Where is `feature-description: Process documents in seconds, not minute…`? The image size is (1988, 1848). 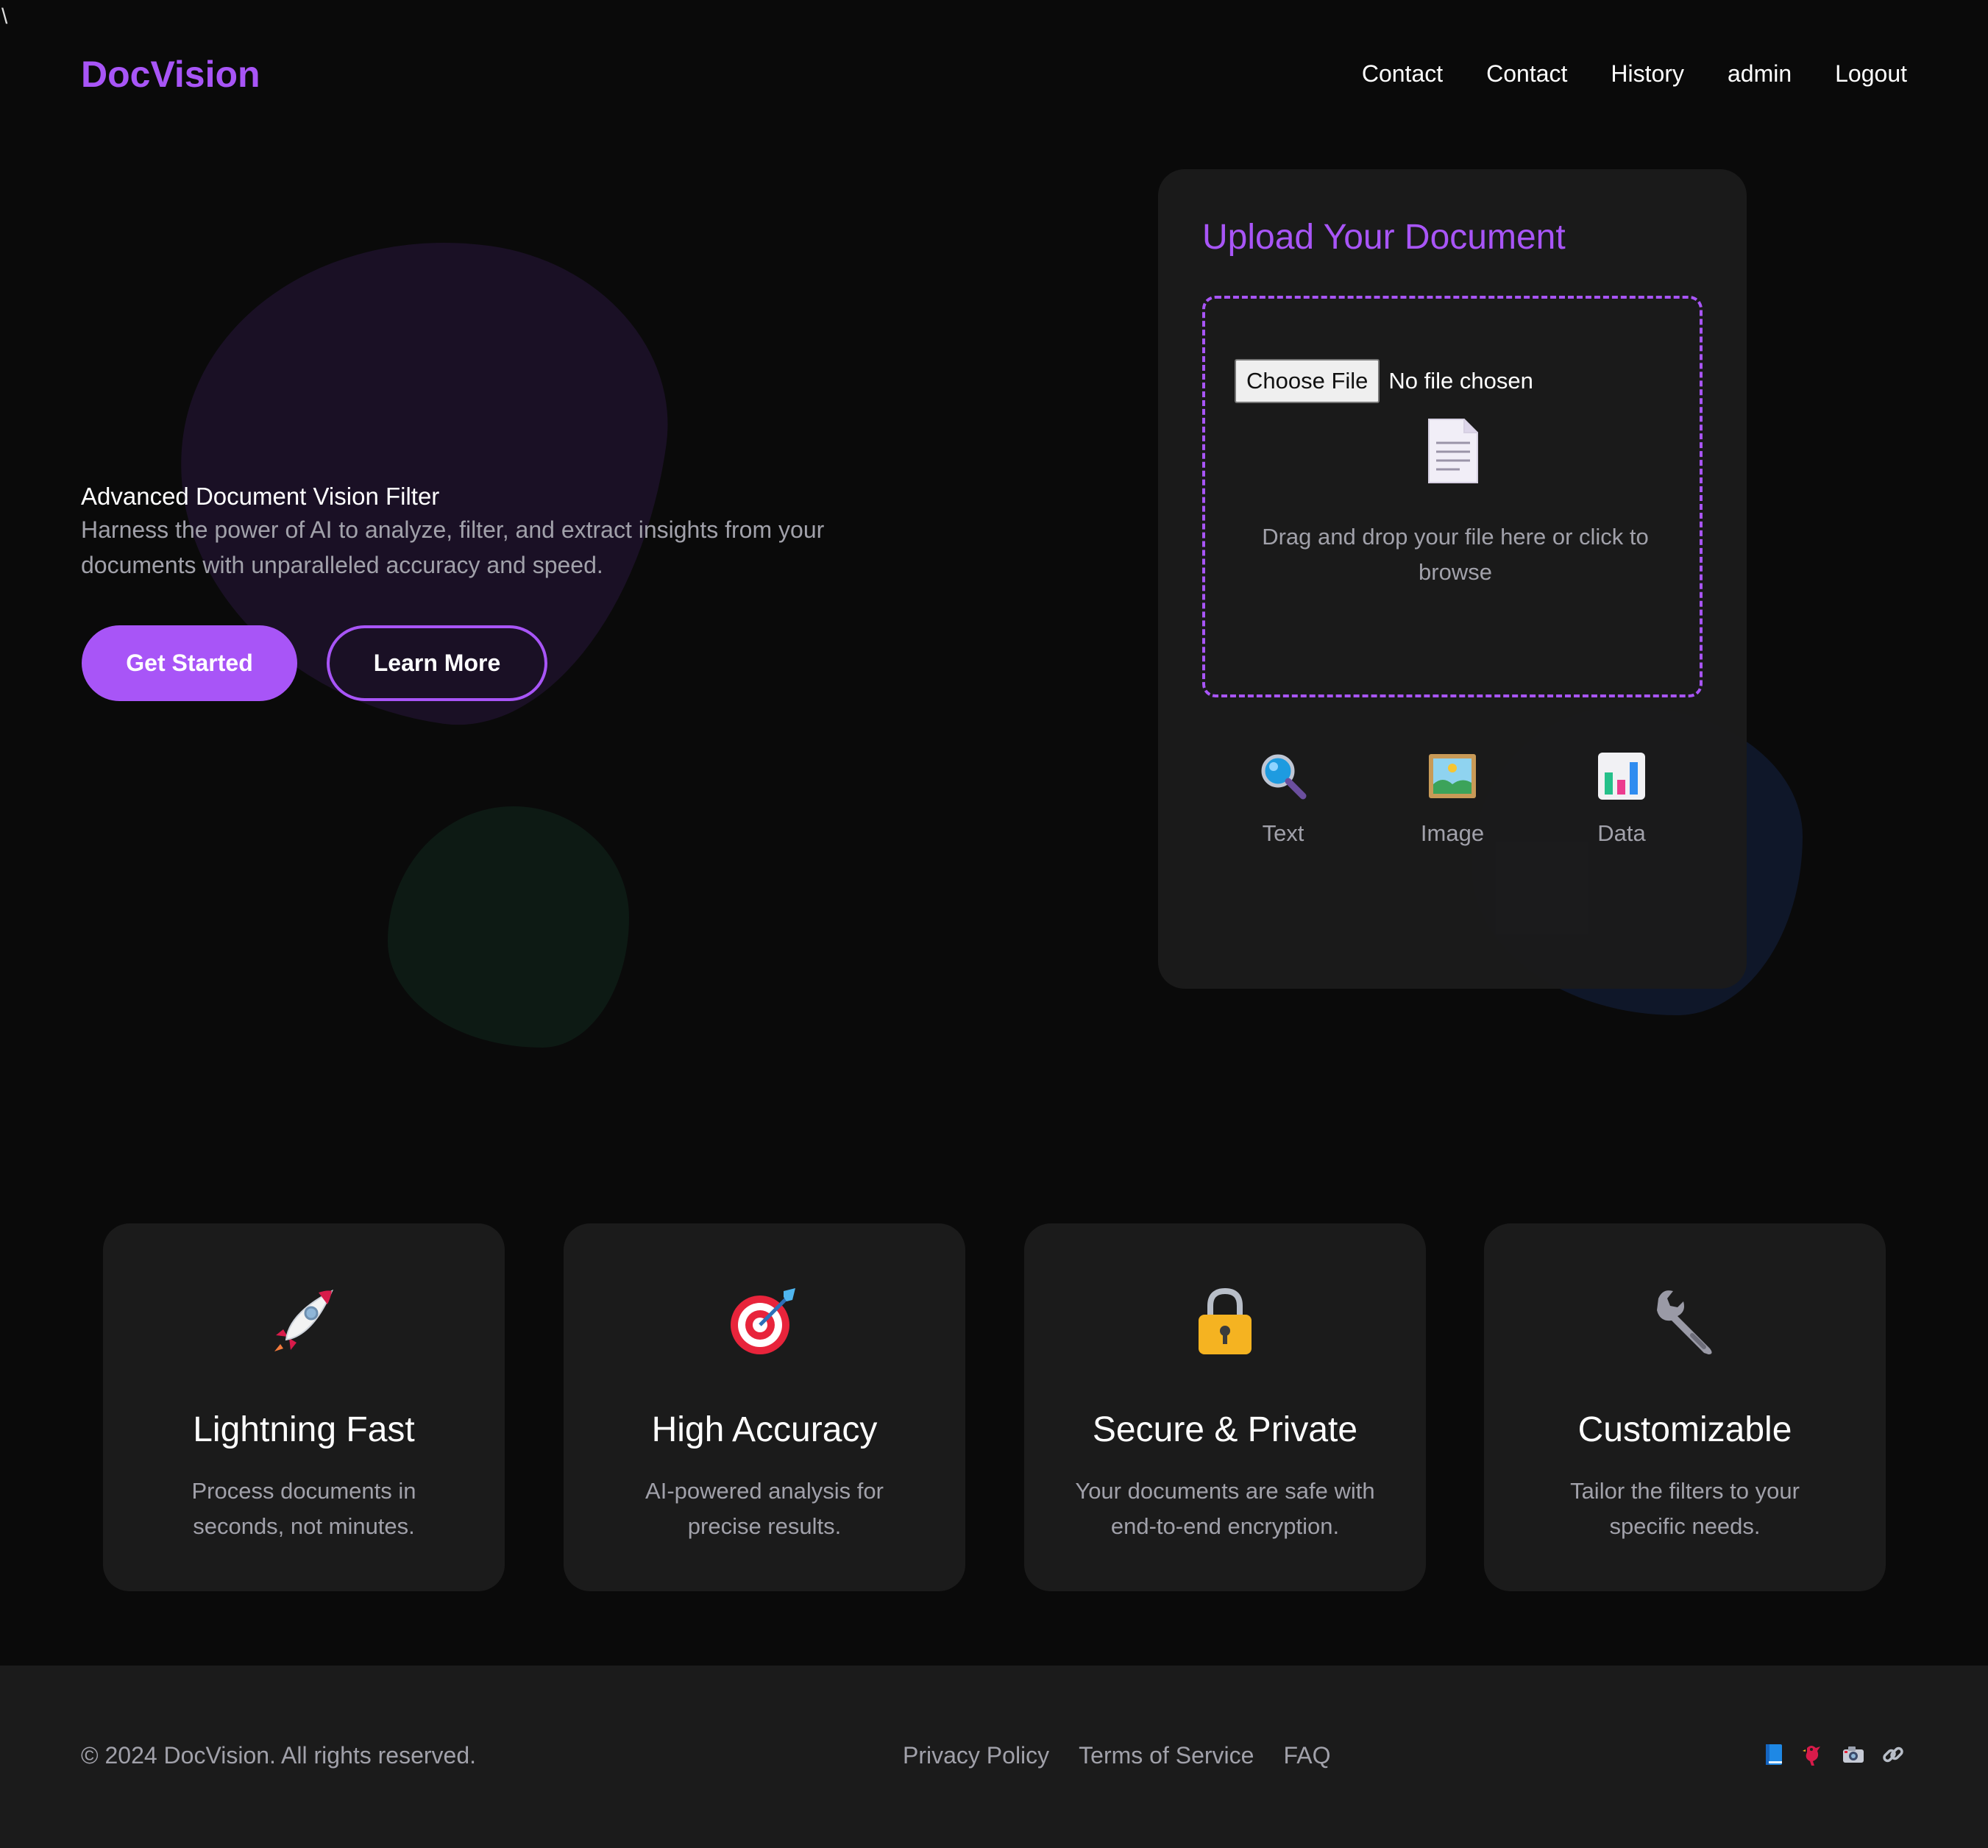 feature-description: Process documents in seconds, not minute… is located at coordinates (303, 1508).